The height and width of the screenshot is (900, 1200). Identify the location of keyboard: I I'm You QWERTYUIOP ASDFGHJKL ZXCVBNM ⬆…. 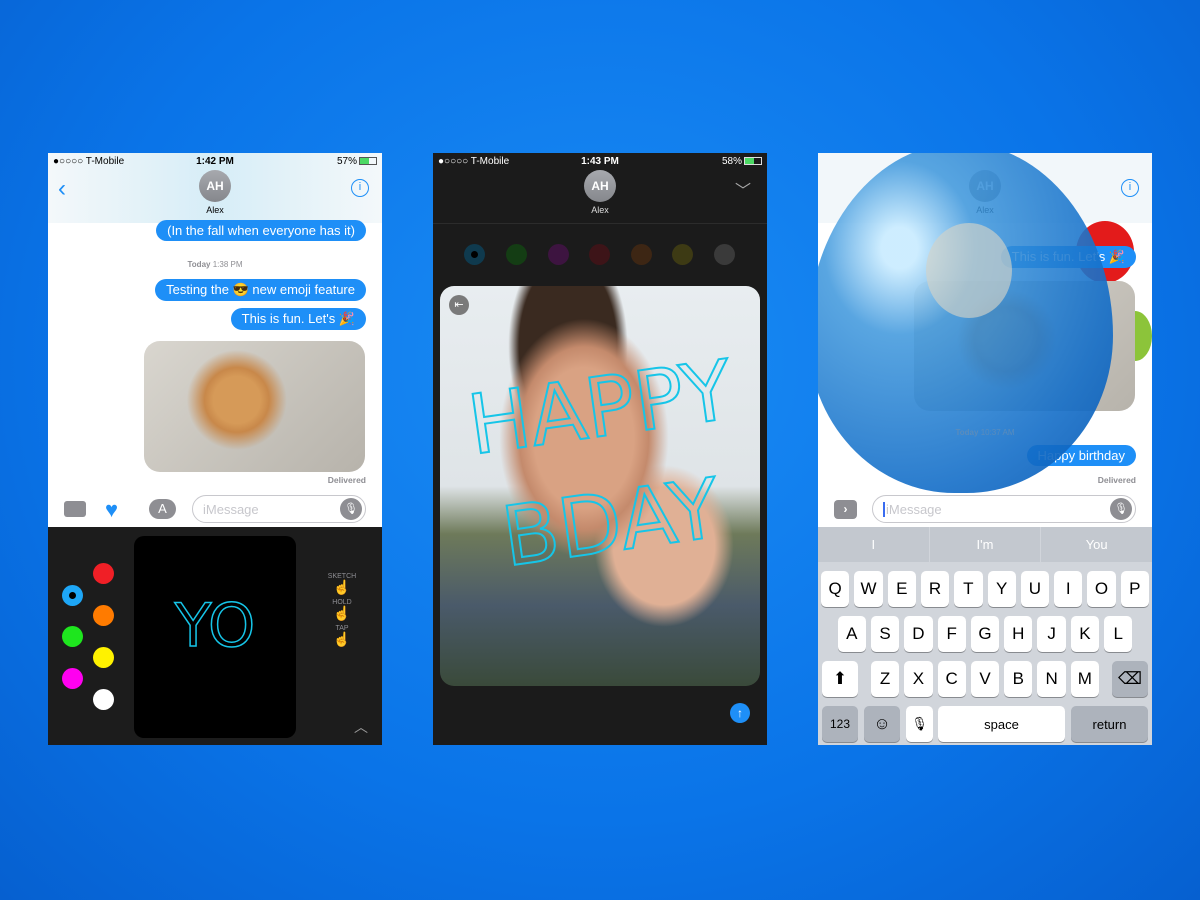
(985, 636).